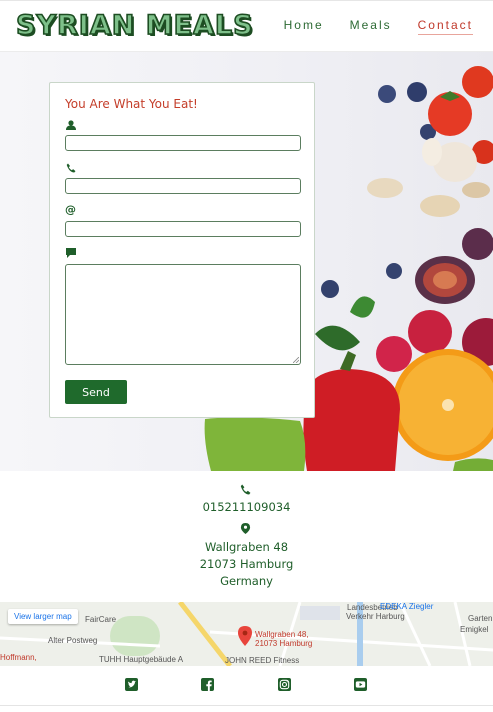 The height and width of the screenshot is (712, 493). I want to click on map-label: FairCare, so click(101, 619).